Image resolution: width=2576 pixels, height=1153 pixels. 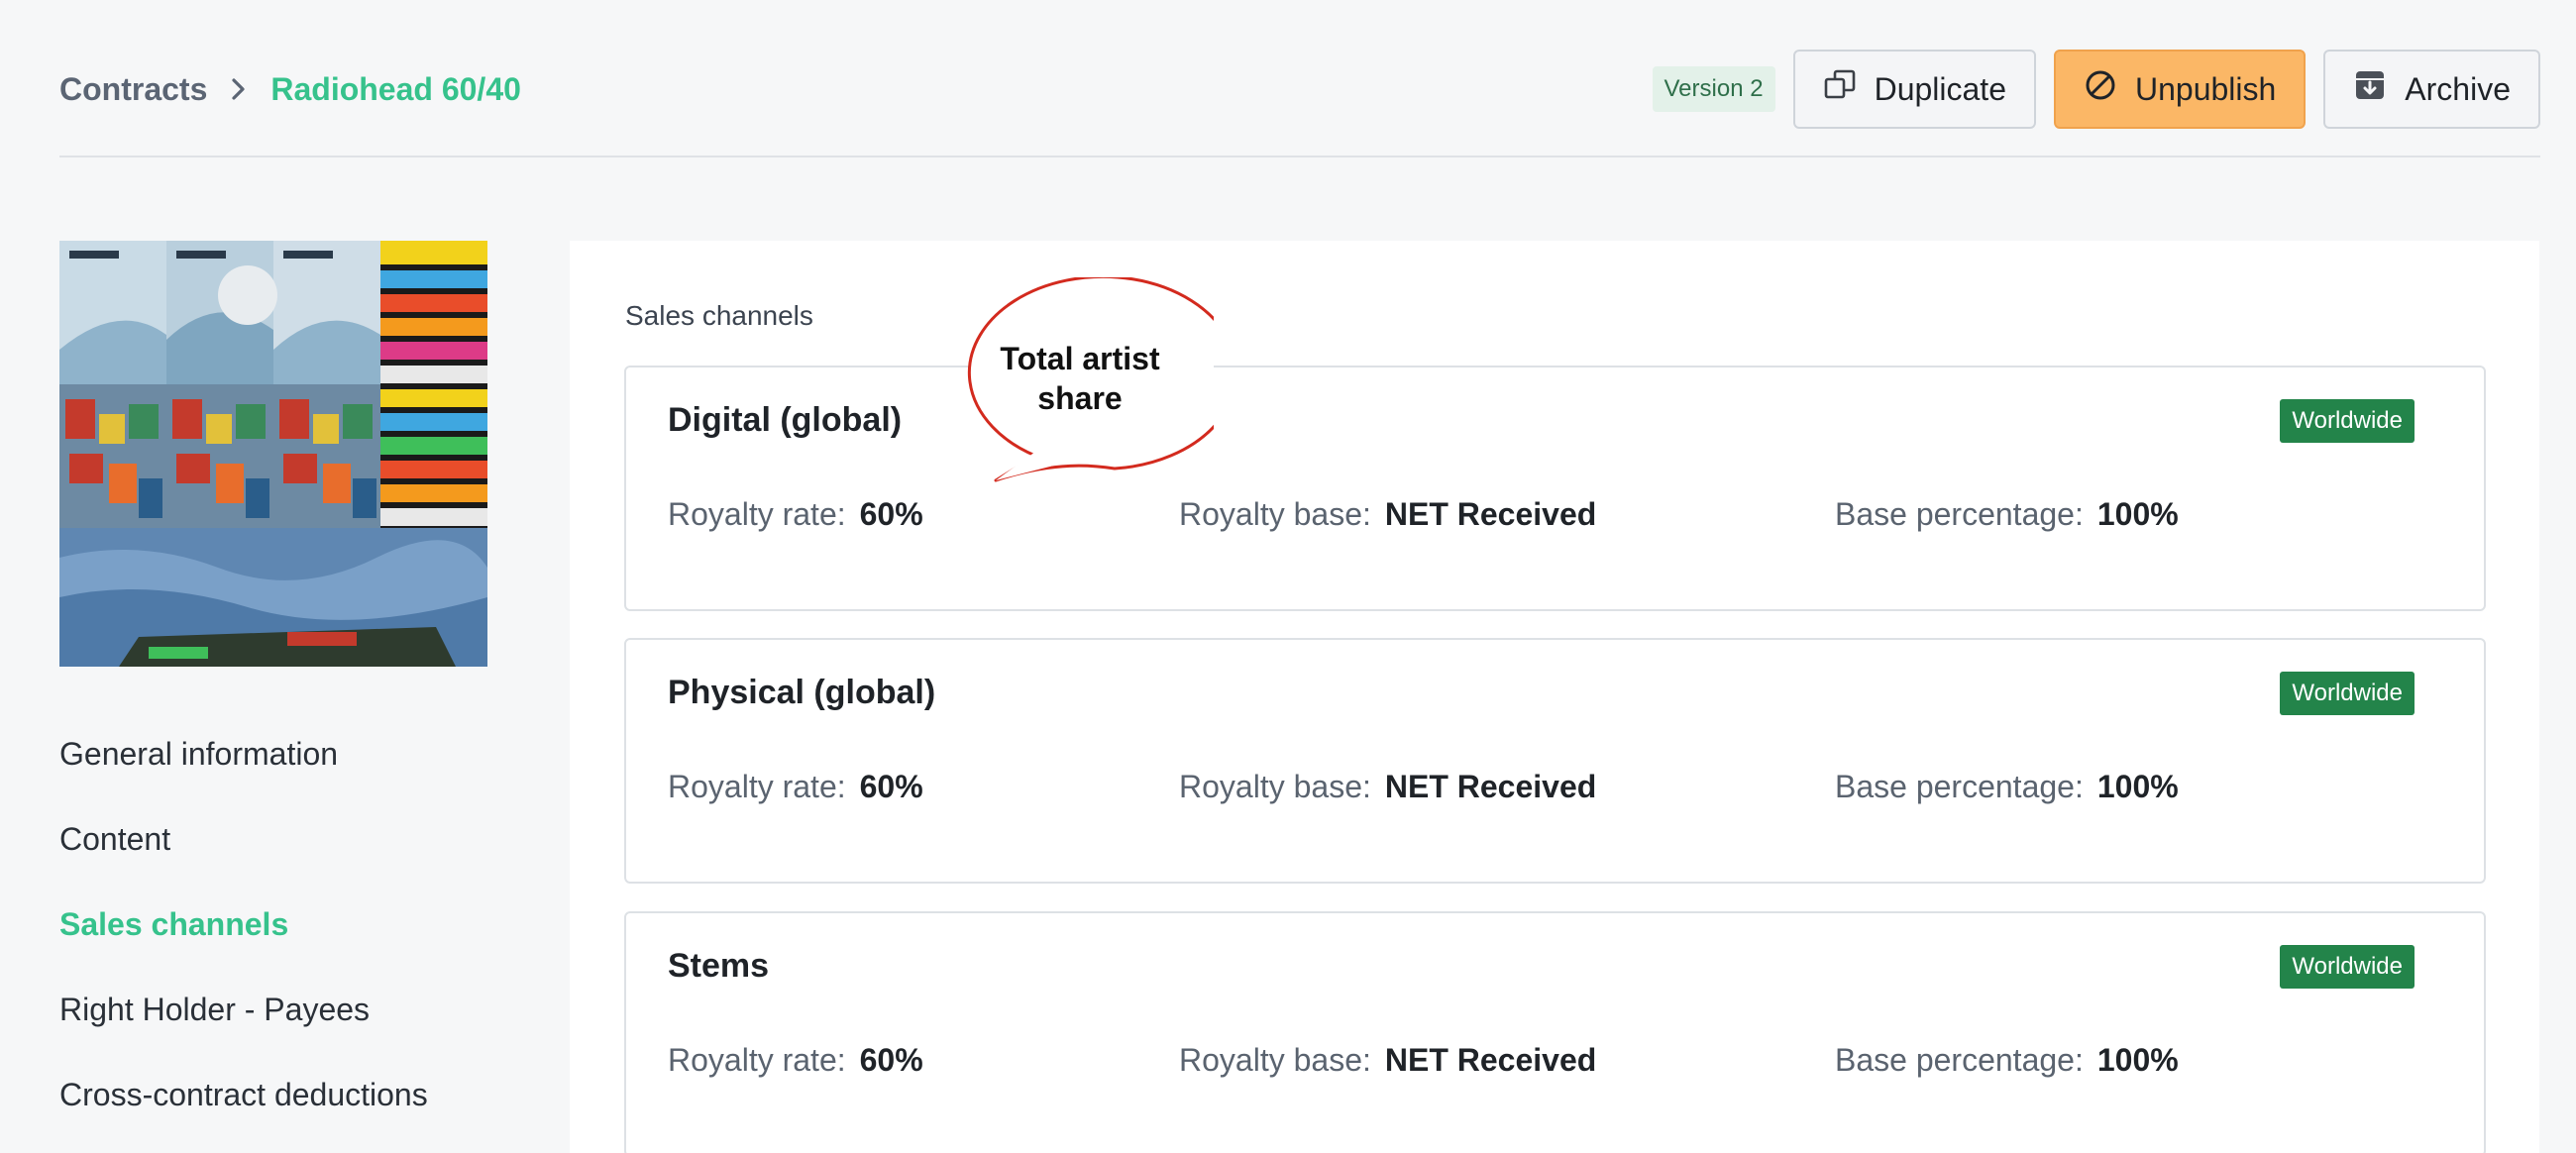 I want to click on copy-icon, so click(x=1840, y=89).